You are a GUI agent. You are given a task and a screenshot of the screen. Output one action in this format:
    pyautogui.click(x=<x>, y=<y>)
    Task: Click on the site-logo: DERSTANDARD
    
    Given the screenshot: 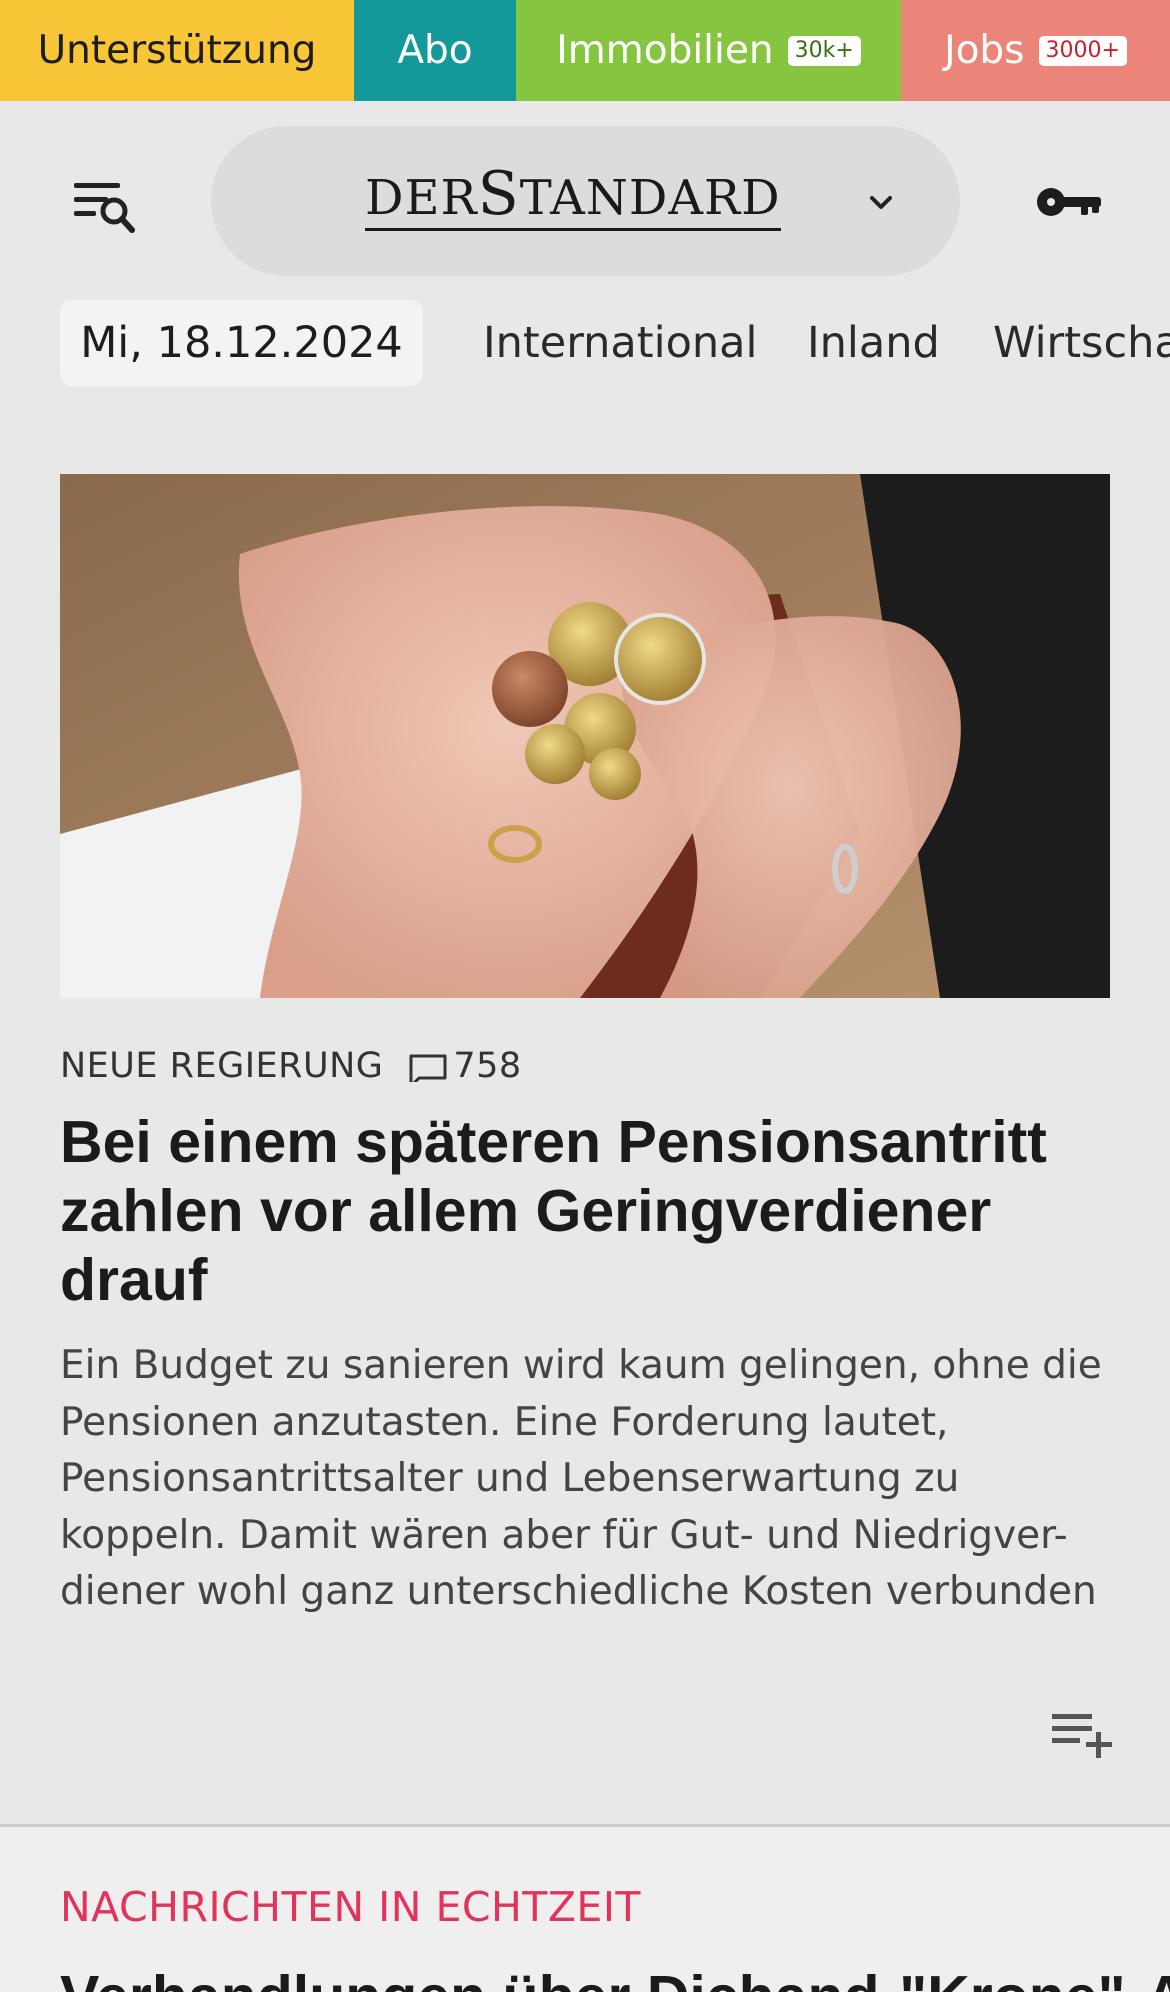 What is the action you would take?
    pyautogui.click(x=573, y=197)
    